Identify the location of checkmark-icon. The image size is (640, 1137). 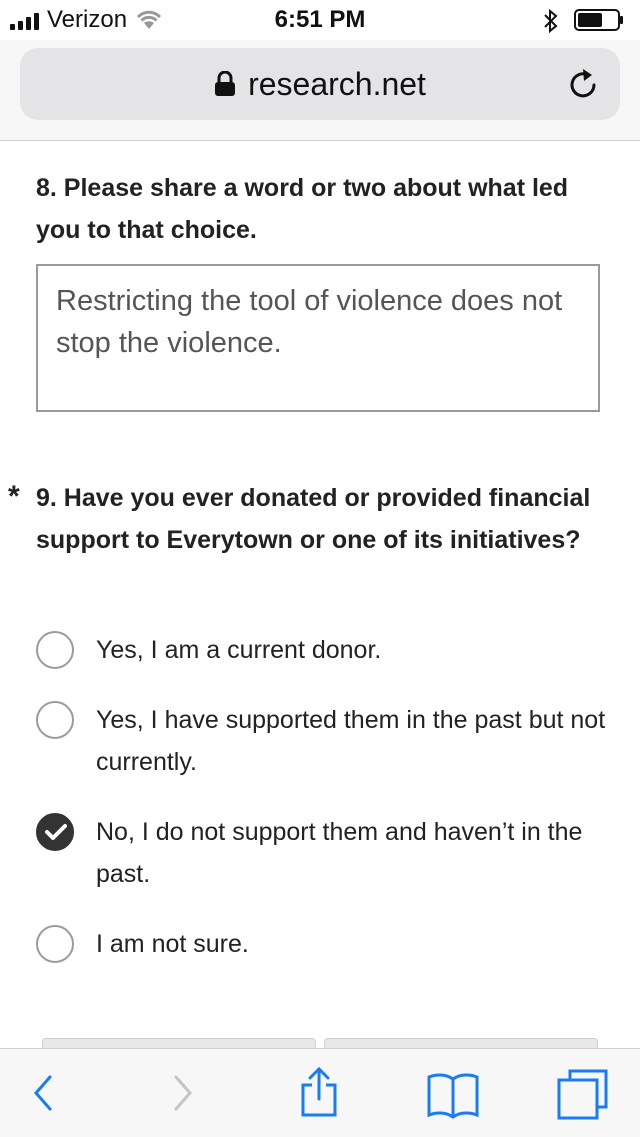
(56, 832).